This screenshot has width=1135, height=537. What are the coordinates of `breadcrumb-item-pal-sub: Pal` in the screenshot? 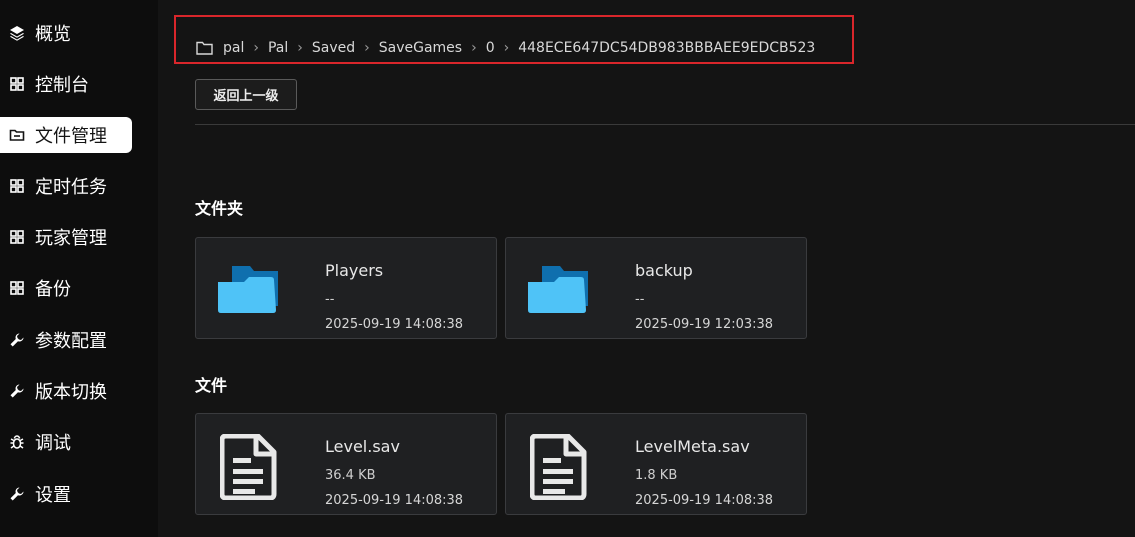 It's located at (278, 48).